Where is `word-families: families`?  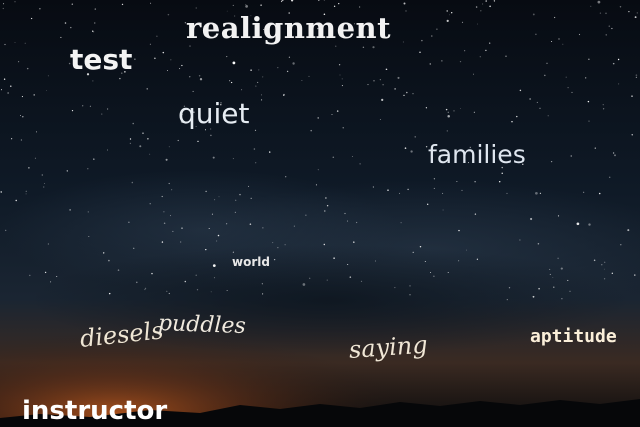
word-families: families is located at coordinates (477, 154).